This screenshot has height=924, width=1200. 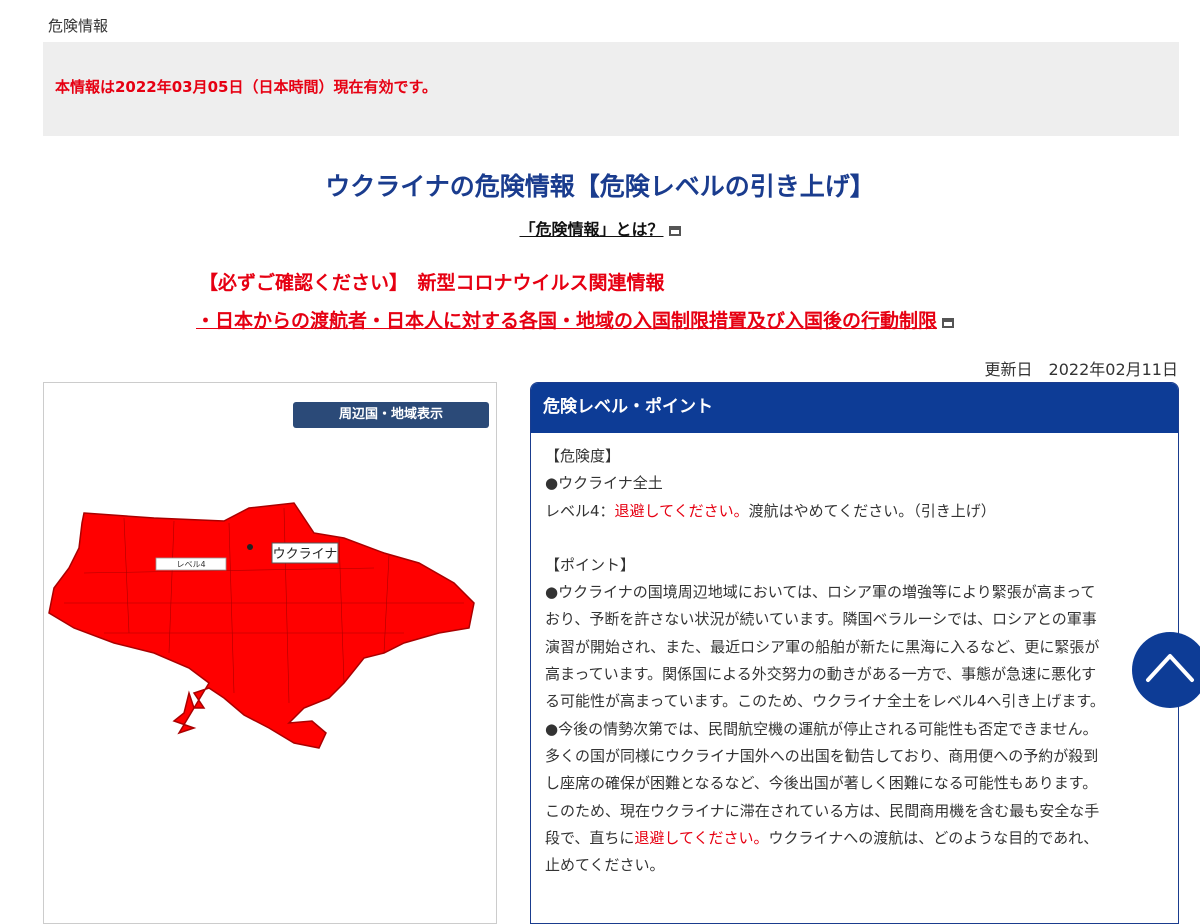 What do you see at coordinates (590, 837) in the screenshot?
I see `last-pre: 段で、直ちに` at bounding box center [590, 837].